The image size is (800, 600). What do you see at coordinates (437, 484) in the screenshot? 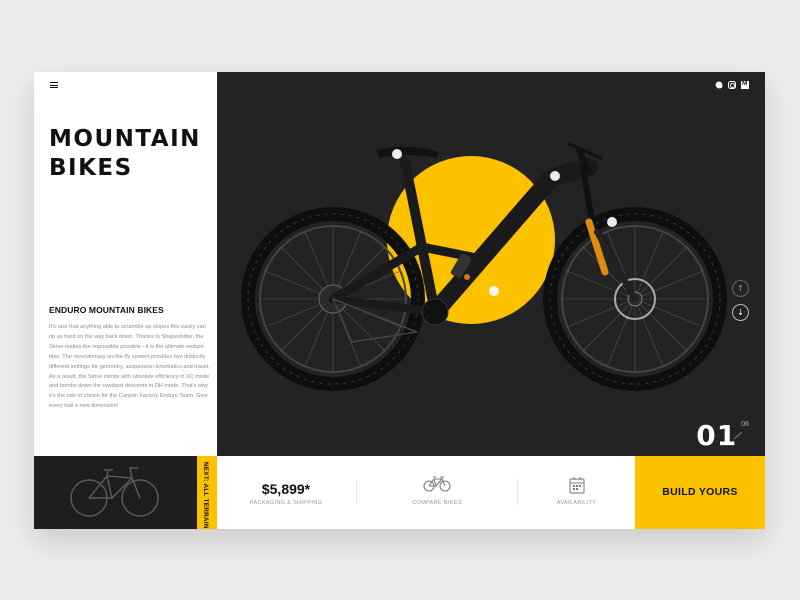
I see `bicycle-icon` at bounding box center [437, 484].